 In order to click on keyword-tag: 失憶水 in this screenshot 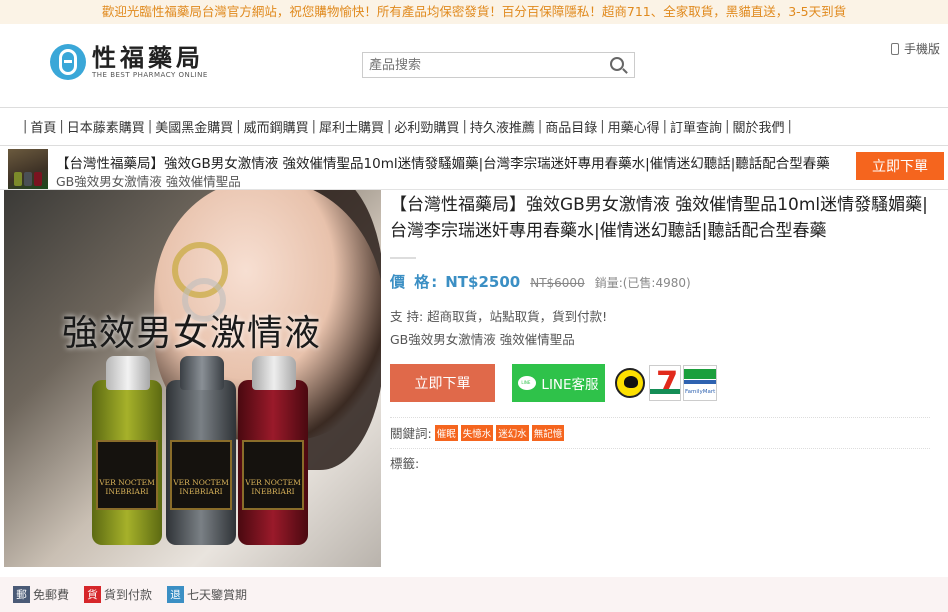, I will do `click(477, 432)`.